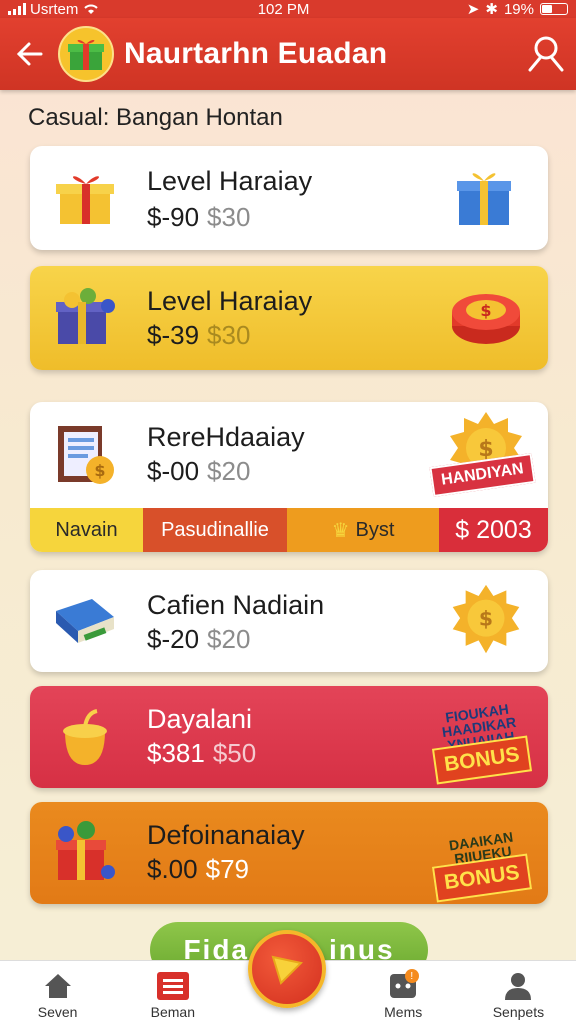 The height and width of the screenshot is (1024, 576). Describe the element at coordinates (199, 639) in the screenshot. I see `card-price: $-20 $20` at that location.